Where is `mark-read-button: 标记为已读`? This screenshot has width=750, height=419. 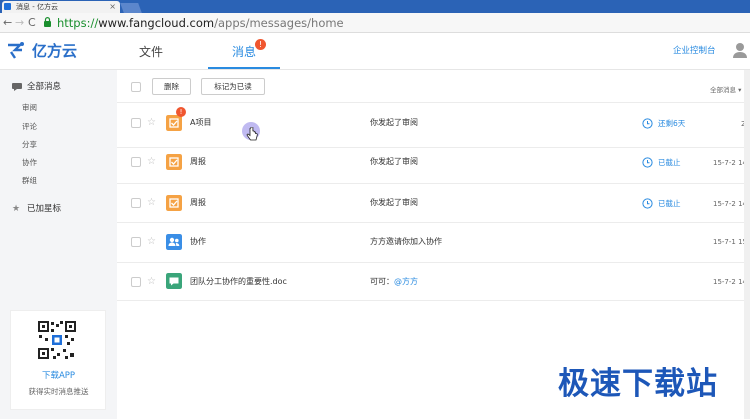
mark-read-button: 标记为已读 is located at coordinates (233, 86).